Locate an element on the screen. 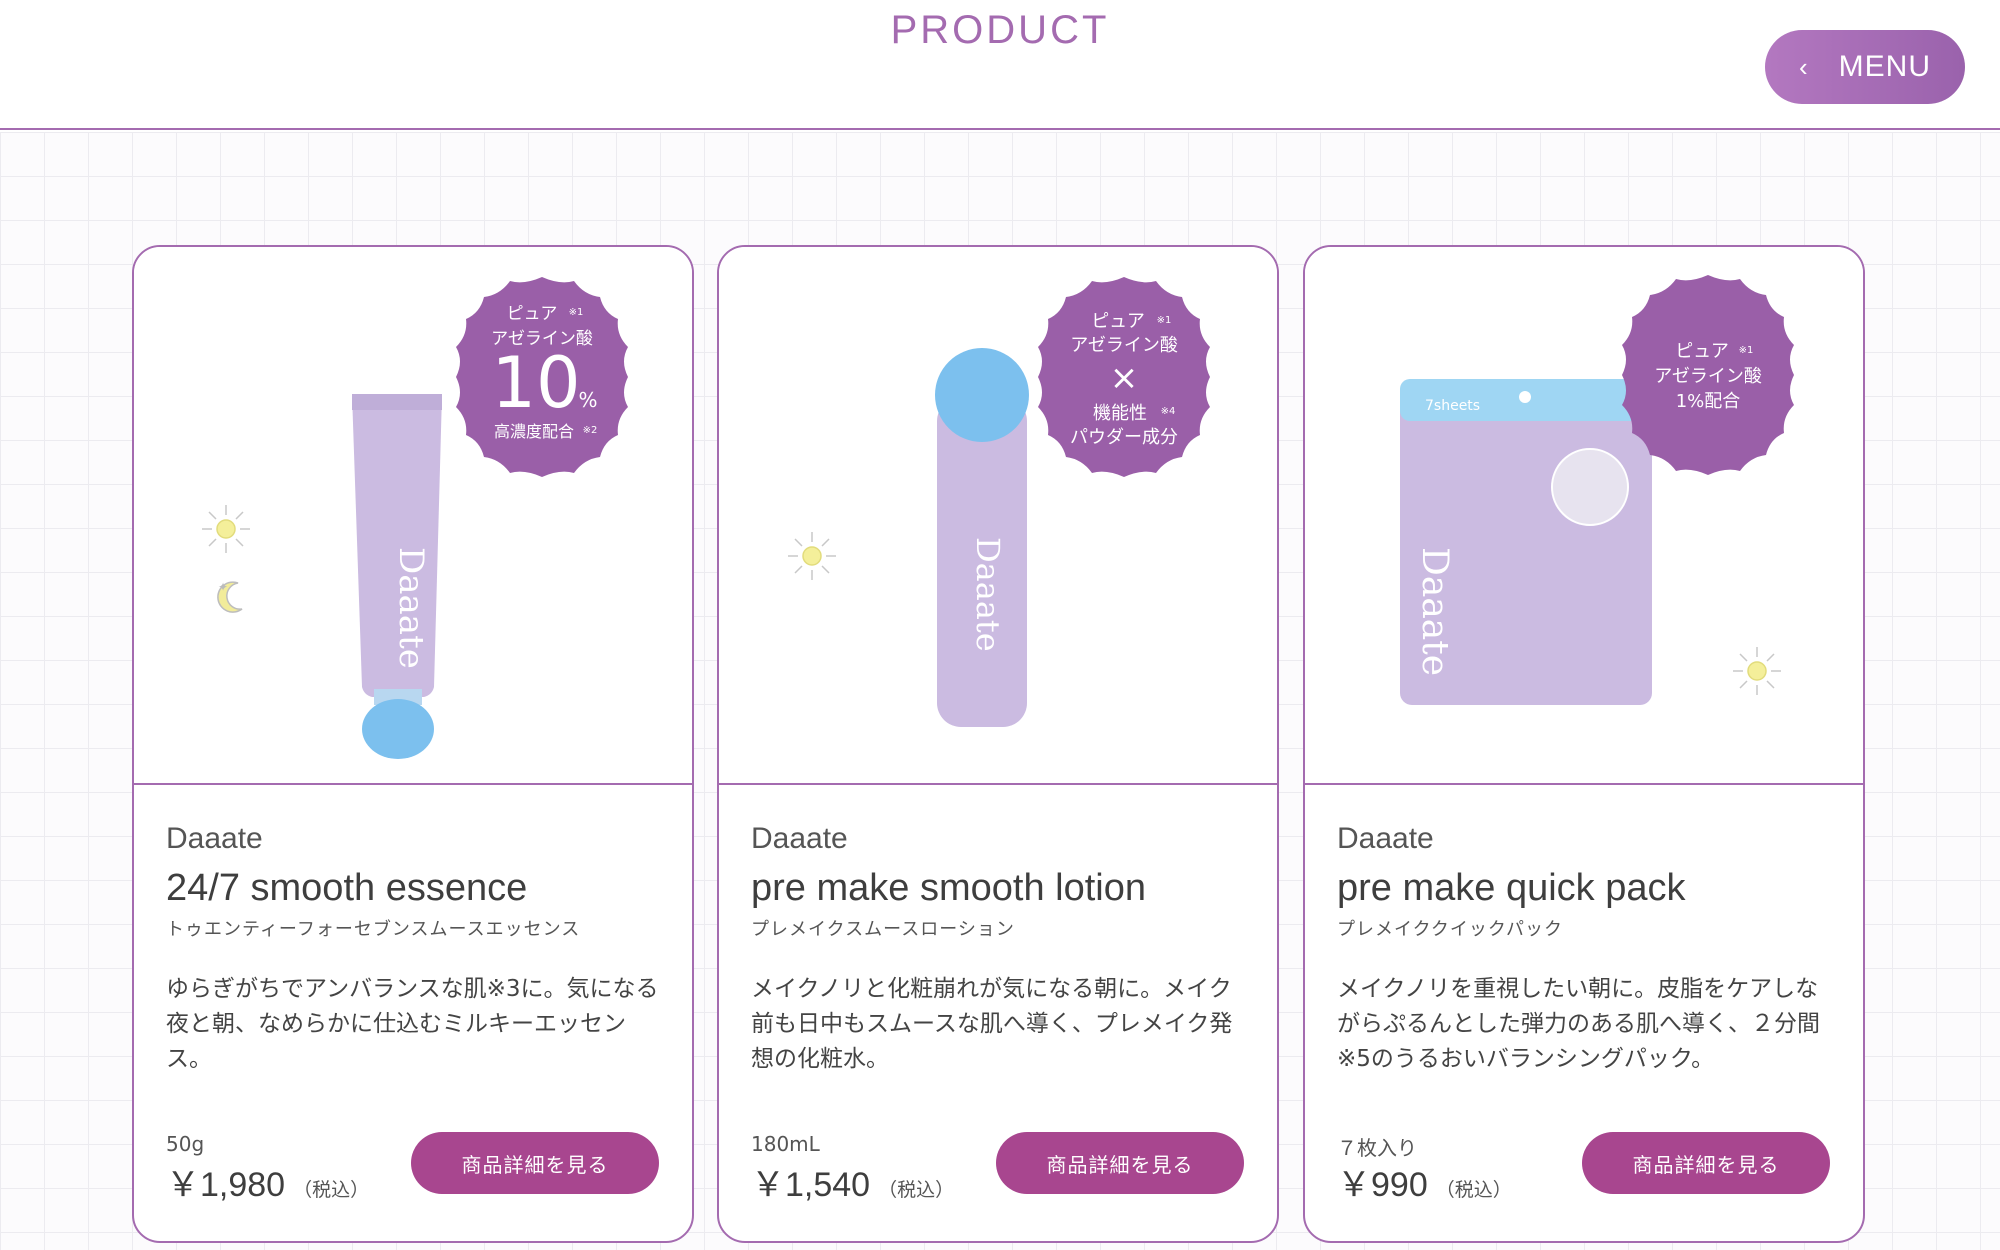 This screenshot has width=2000, height=1250. product-image-area: 7sheets Daaate ピュア ※1 アゼライン酸 1%配合 is located at coordinates (1584, 516).